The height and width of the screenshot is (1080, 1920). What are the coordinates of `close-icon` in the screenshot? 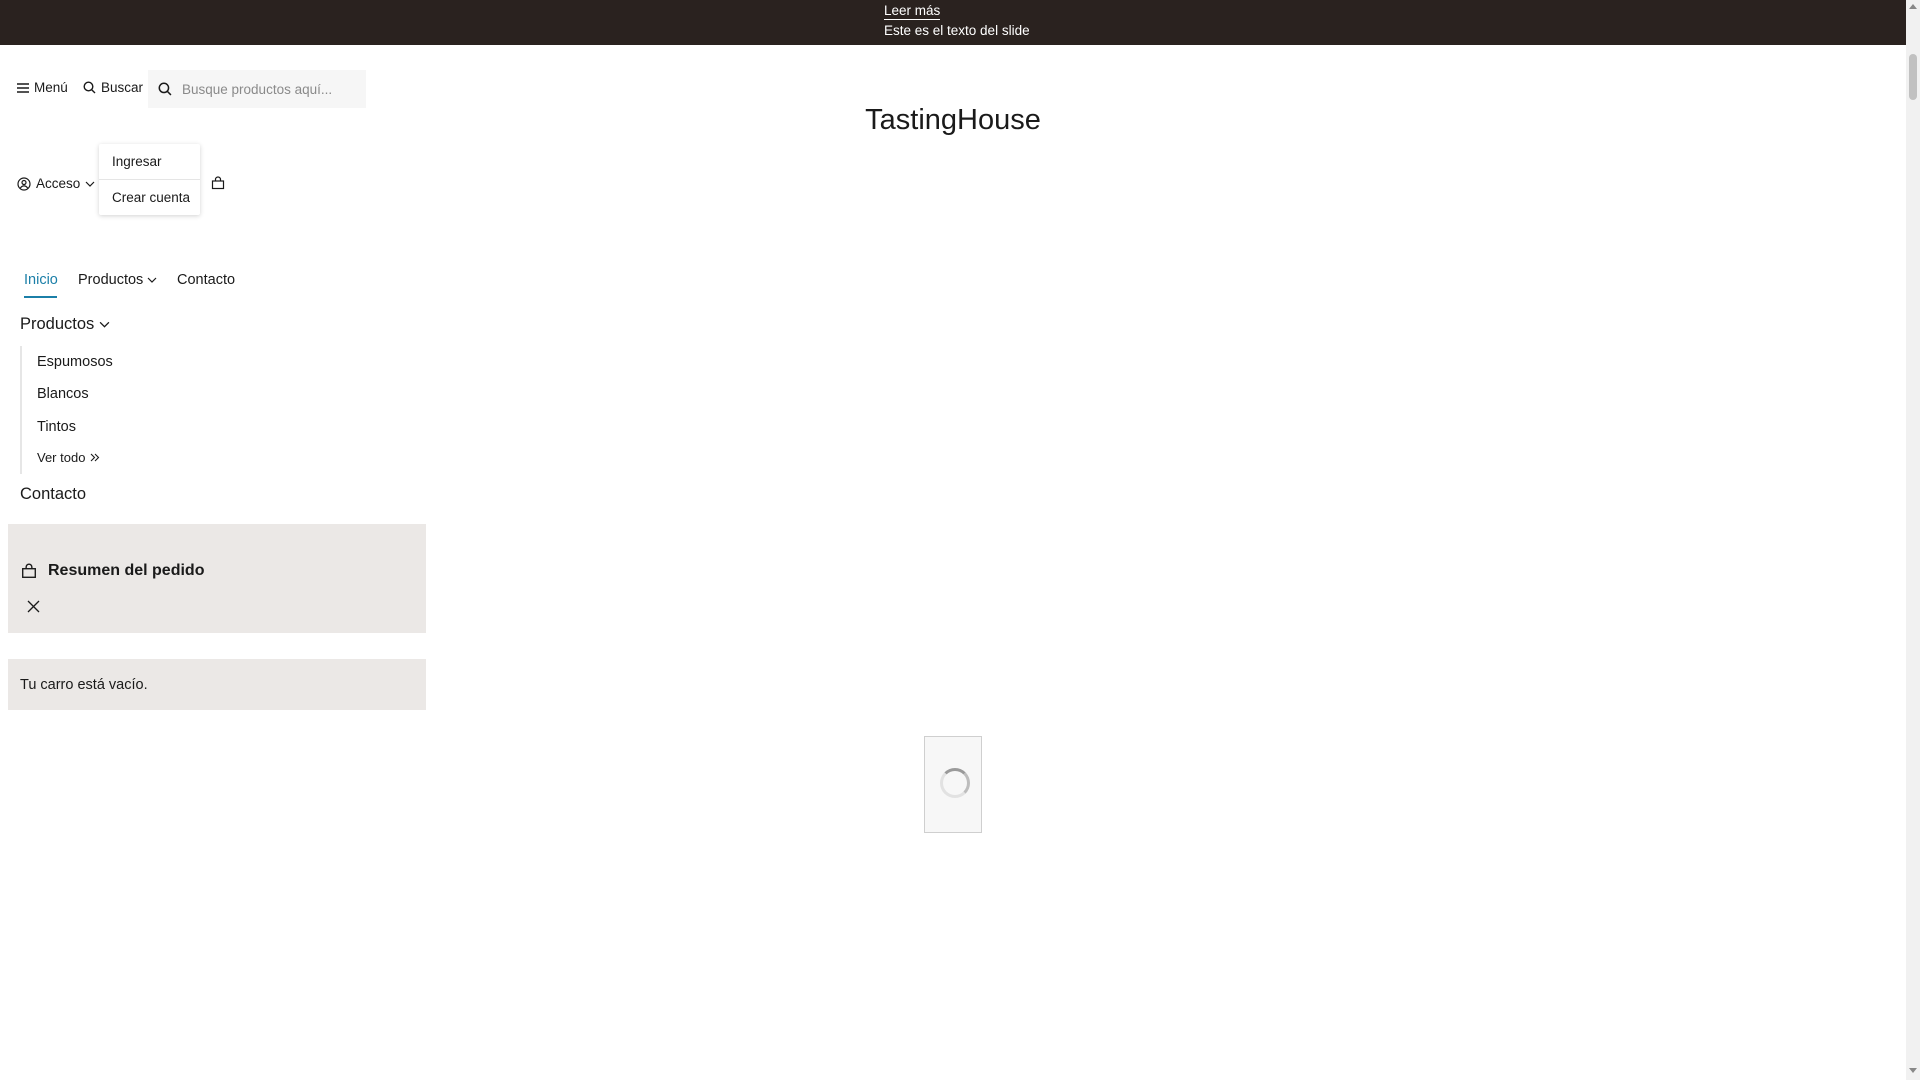 It's located at (33, 606).